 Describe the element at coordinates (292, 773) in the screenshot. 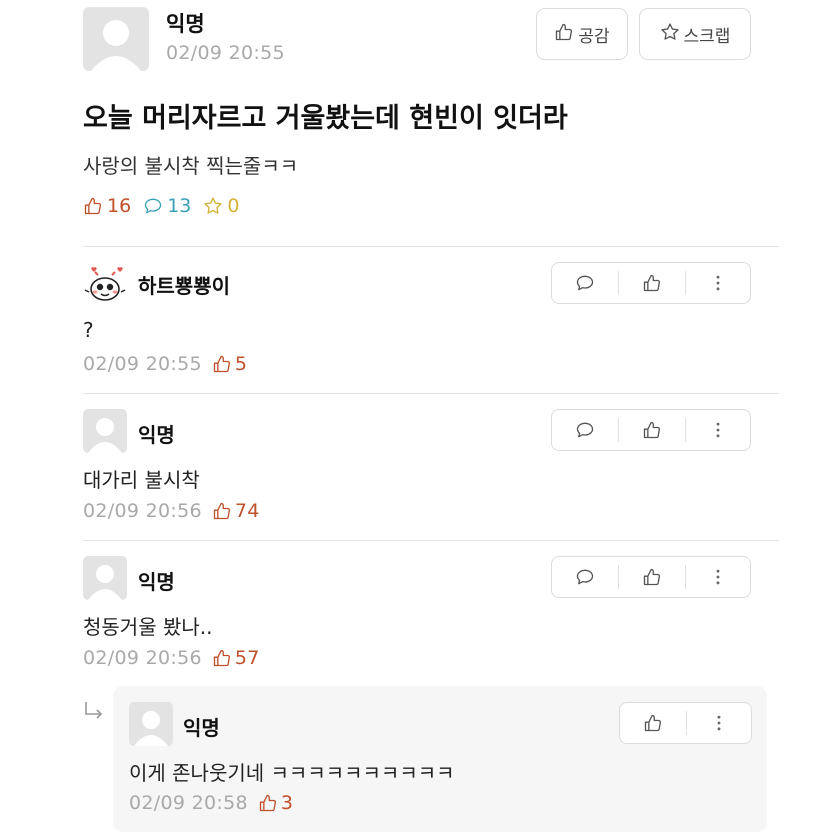

I see `reply-text: 이게 존나웃기네 ㅋㅋㅋㅋㅋㅋㅋㅋㅋㅋ` at that location.